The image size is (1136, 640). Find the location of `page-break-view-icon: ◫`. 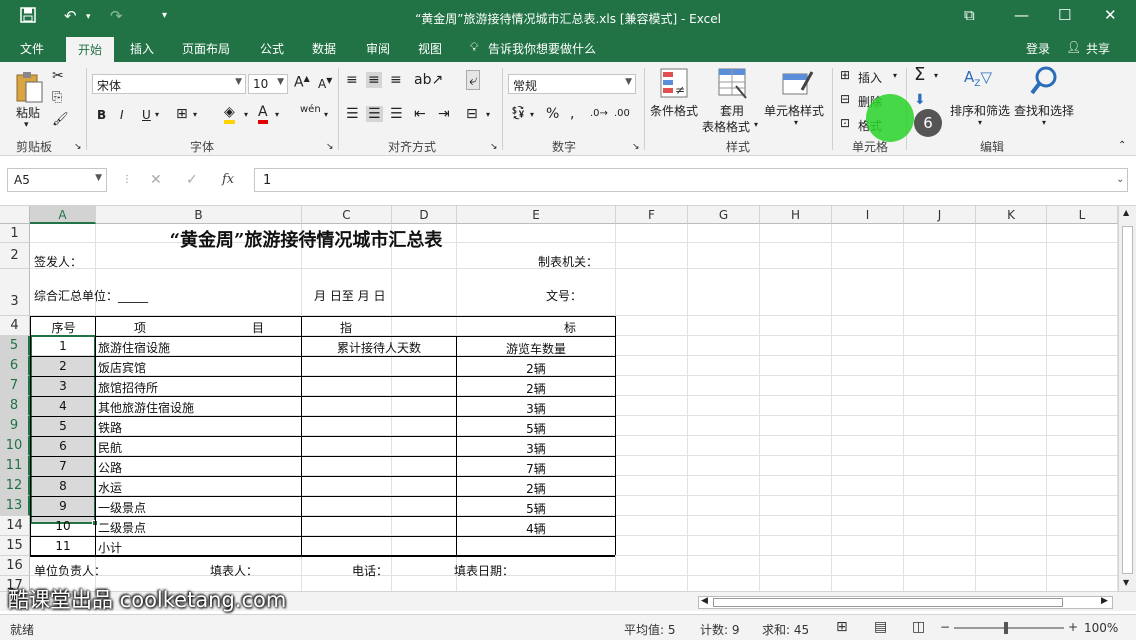

page-break-view-icon: ◫ is located at coordinates (918, 627).